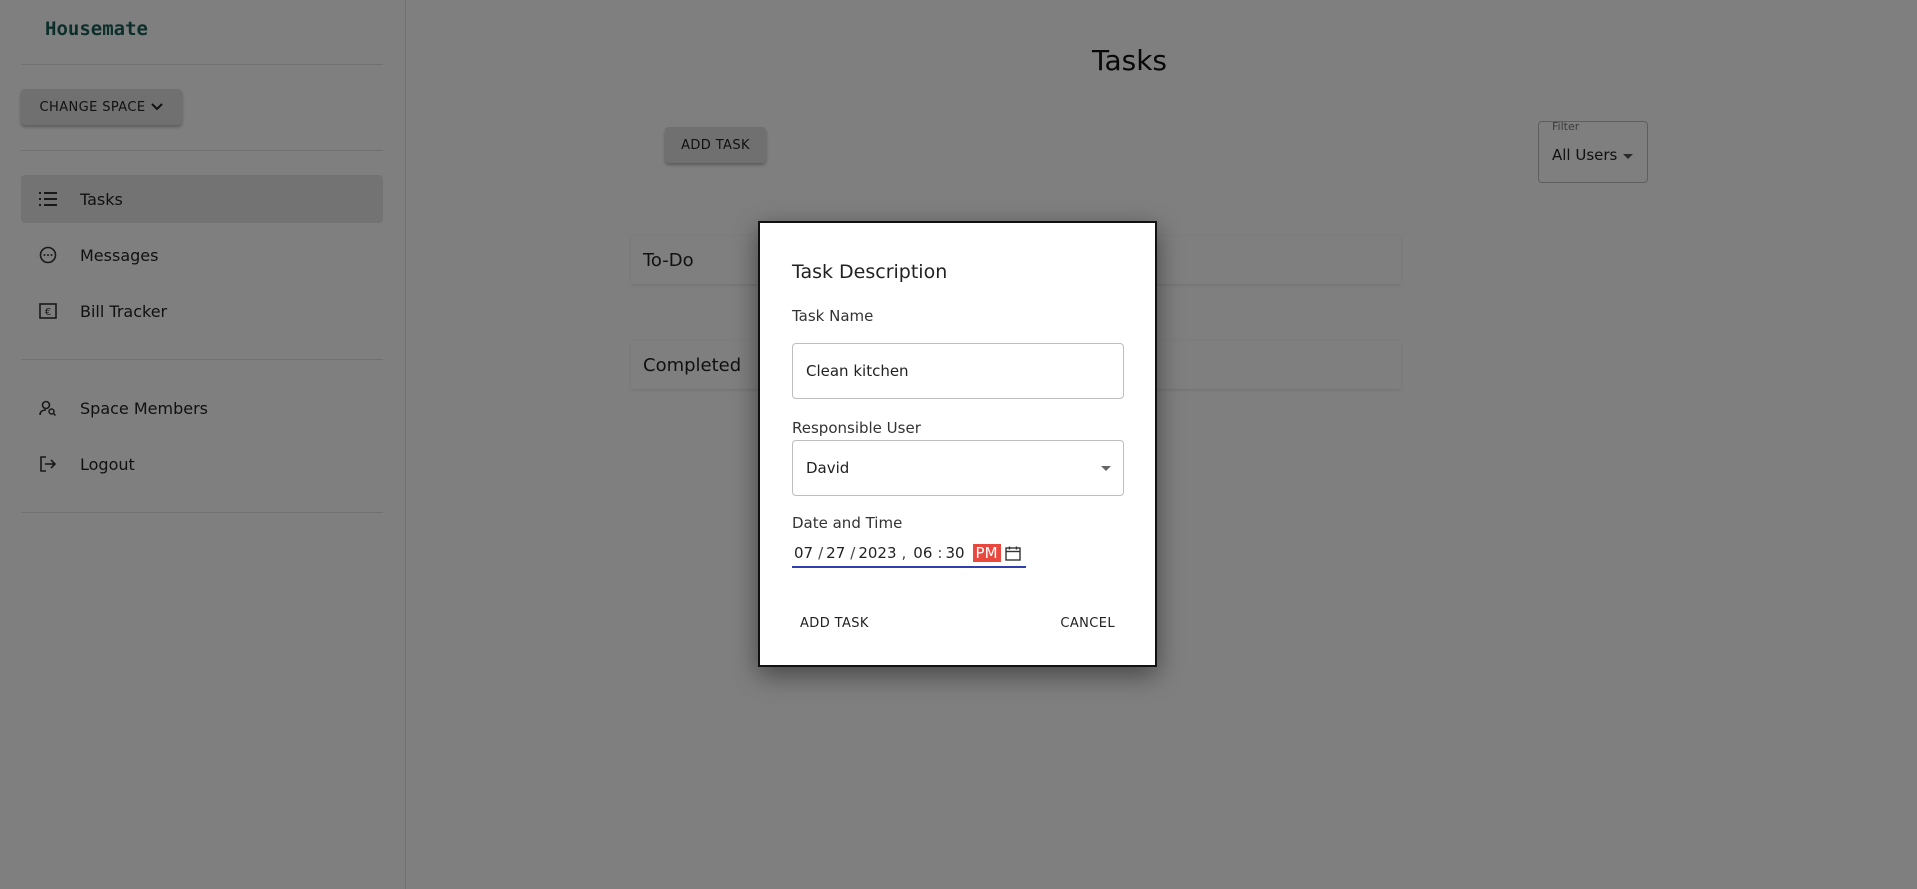  What do you see at coordinates (803, 553) in the screenshot?
I see `date-month: 07` at bounding box center [803, 553].